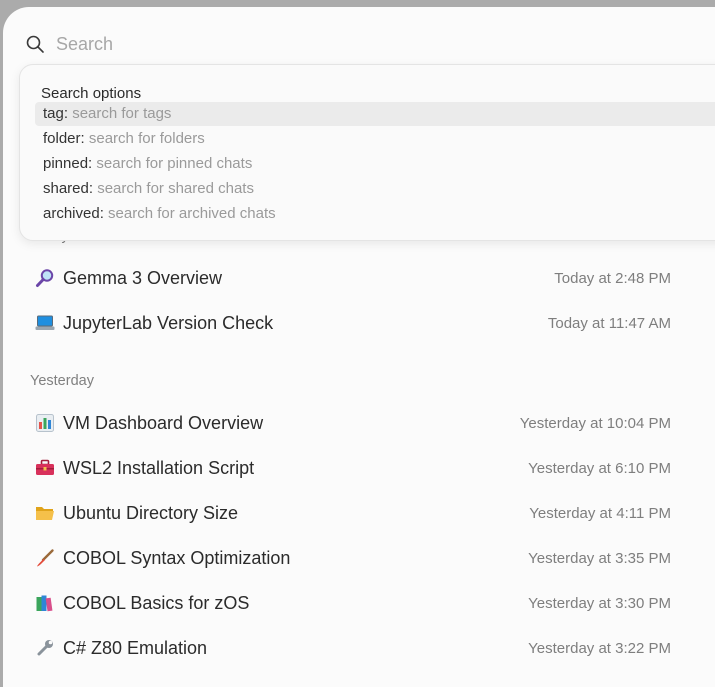  I want to click on option-desc: search for archived chats, so click(192, 213).